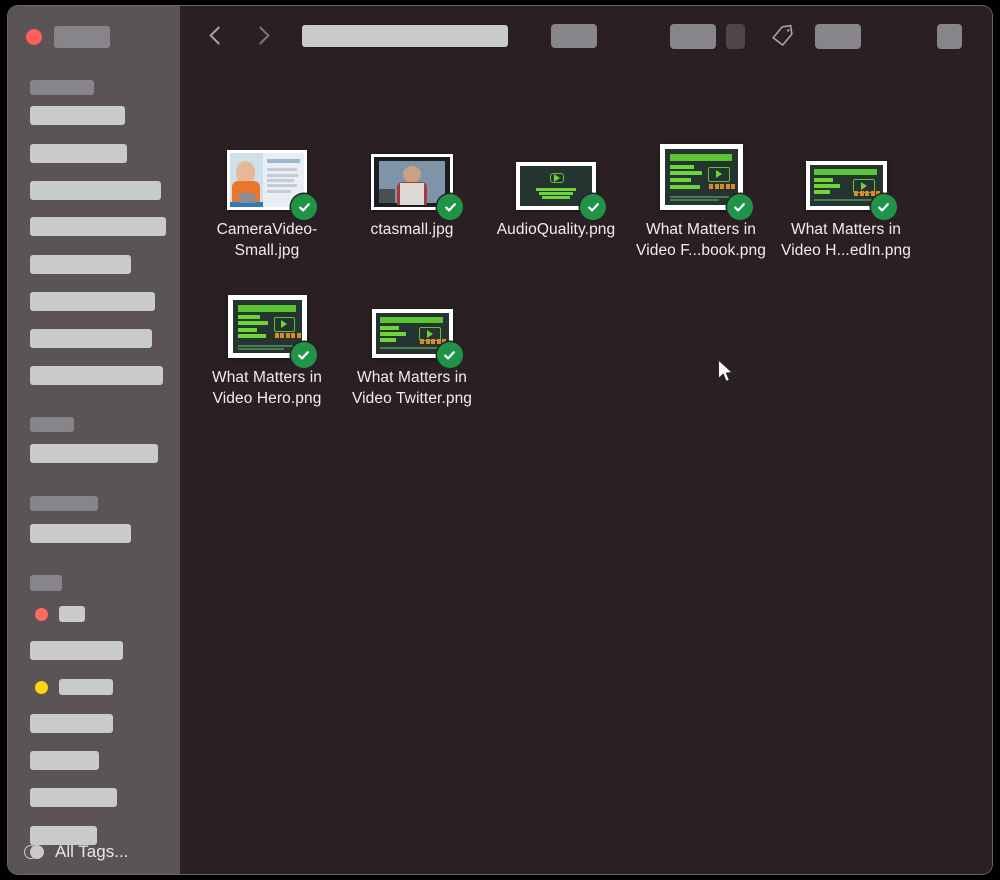 The height and width of the screenshot is (880, 1000). Describe the element at coordinates (782, 36) in the screenshot. I see `tag-icon` at that location.